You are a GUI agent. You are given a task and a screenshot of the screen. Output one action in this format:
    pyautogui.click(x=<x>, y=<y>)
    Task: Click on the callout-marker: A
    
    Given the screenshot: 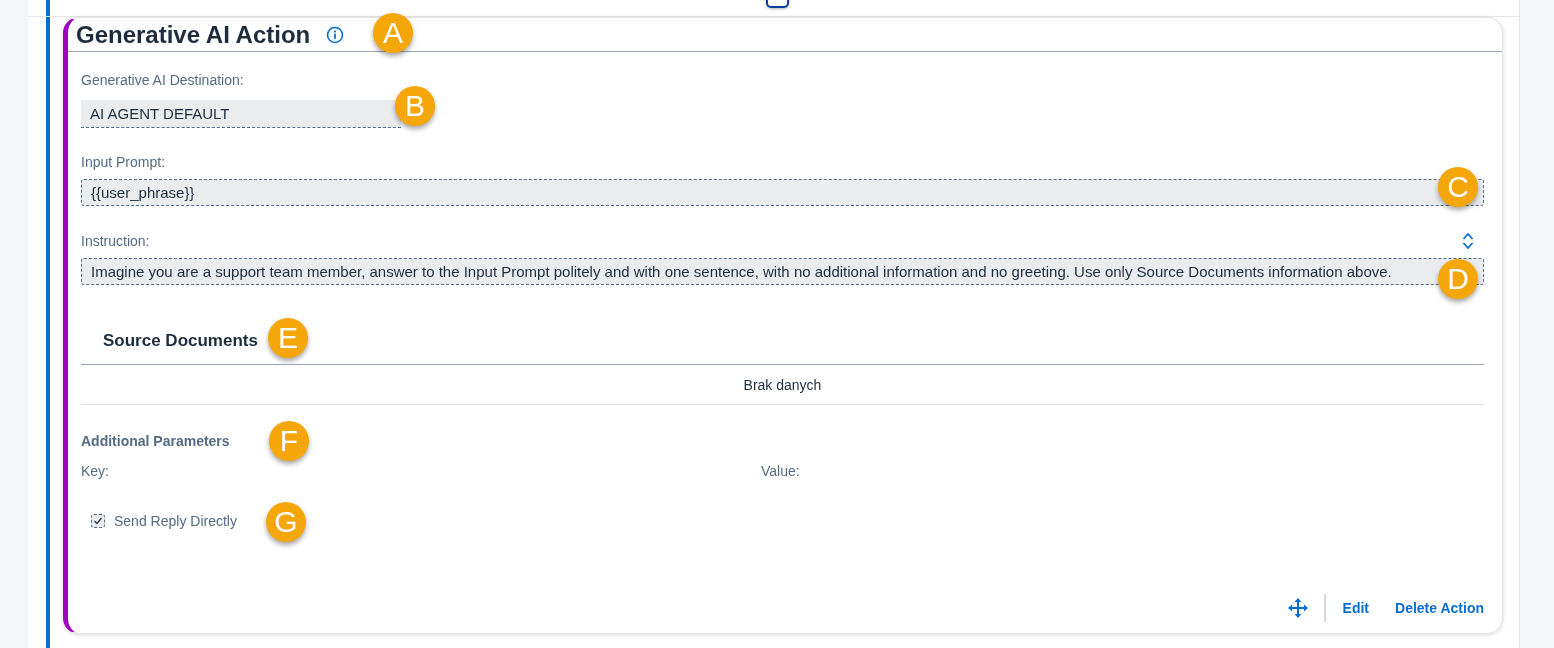 What is the action you would take?
    pyautogui.click(x=393, y=33)
    